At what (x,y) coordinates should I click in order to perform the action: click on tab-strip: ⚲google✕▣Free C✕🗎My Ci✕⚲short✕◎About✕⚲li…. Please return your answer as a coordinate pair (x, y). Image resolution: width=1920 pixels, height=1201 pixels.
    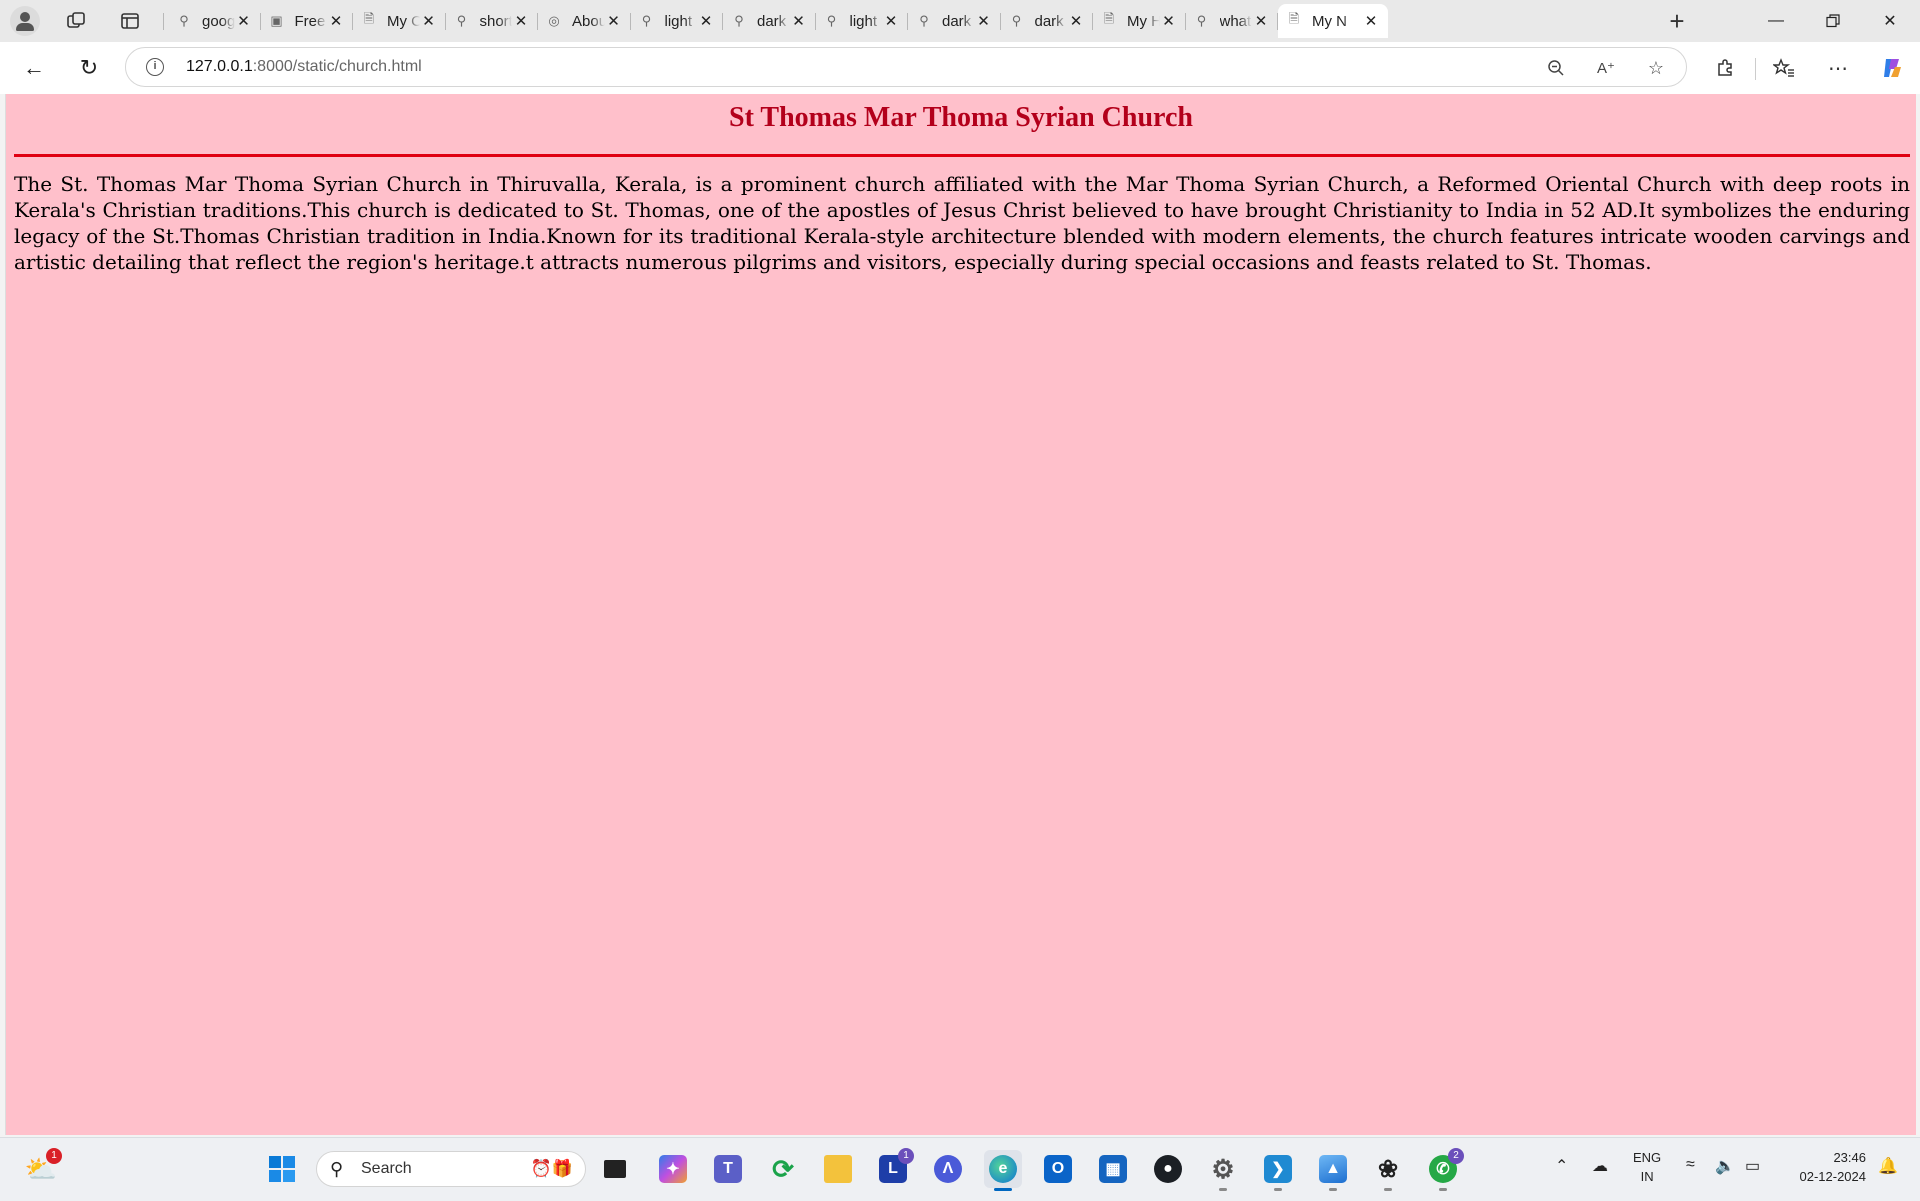
    Looking at the image, I should click on (960, 21).